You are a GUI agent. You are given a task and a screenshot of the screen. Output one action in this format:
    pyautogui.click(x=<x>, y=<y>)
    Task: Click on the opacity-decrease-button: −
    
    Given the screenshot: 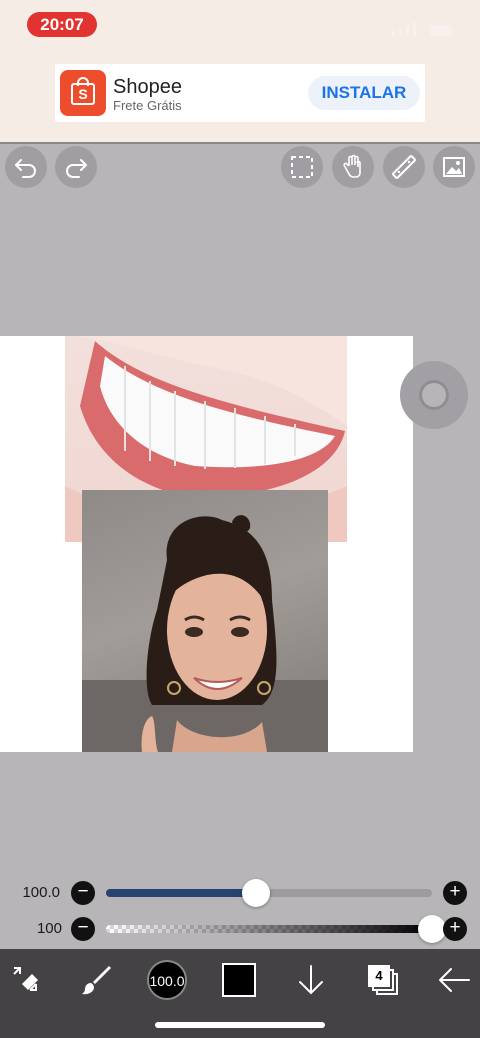 What is the action you would take?
    pyautogui.click(x=83, y=929)
    